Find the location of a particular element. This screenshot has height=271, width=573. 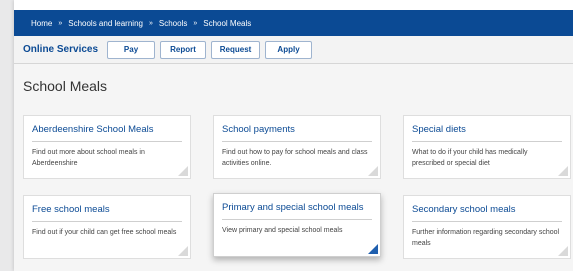

pay-button: Pay is located at coordinates (131, 49).